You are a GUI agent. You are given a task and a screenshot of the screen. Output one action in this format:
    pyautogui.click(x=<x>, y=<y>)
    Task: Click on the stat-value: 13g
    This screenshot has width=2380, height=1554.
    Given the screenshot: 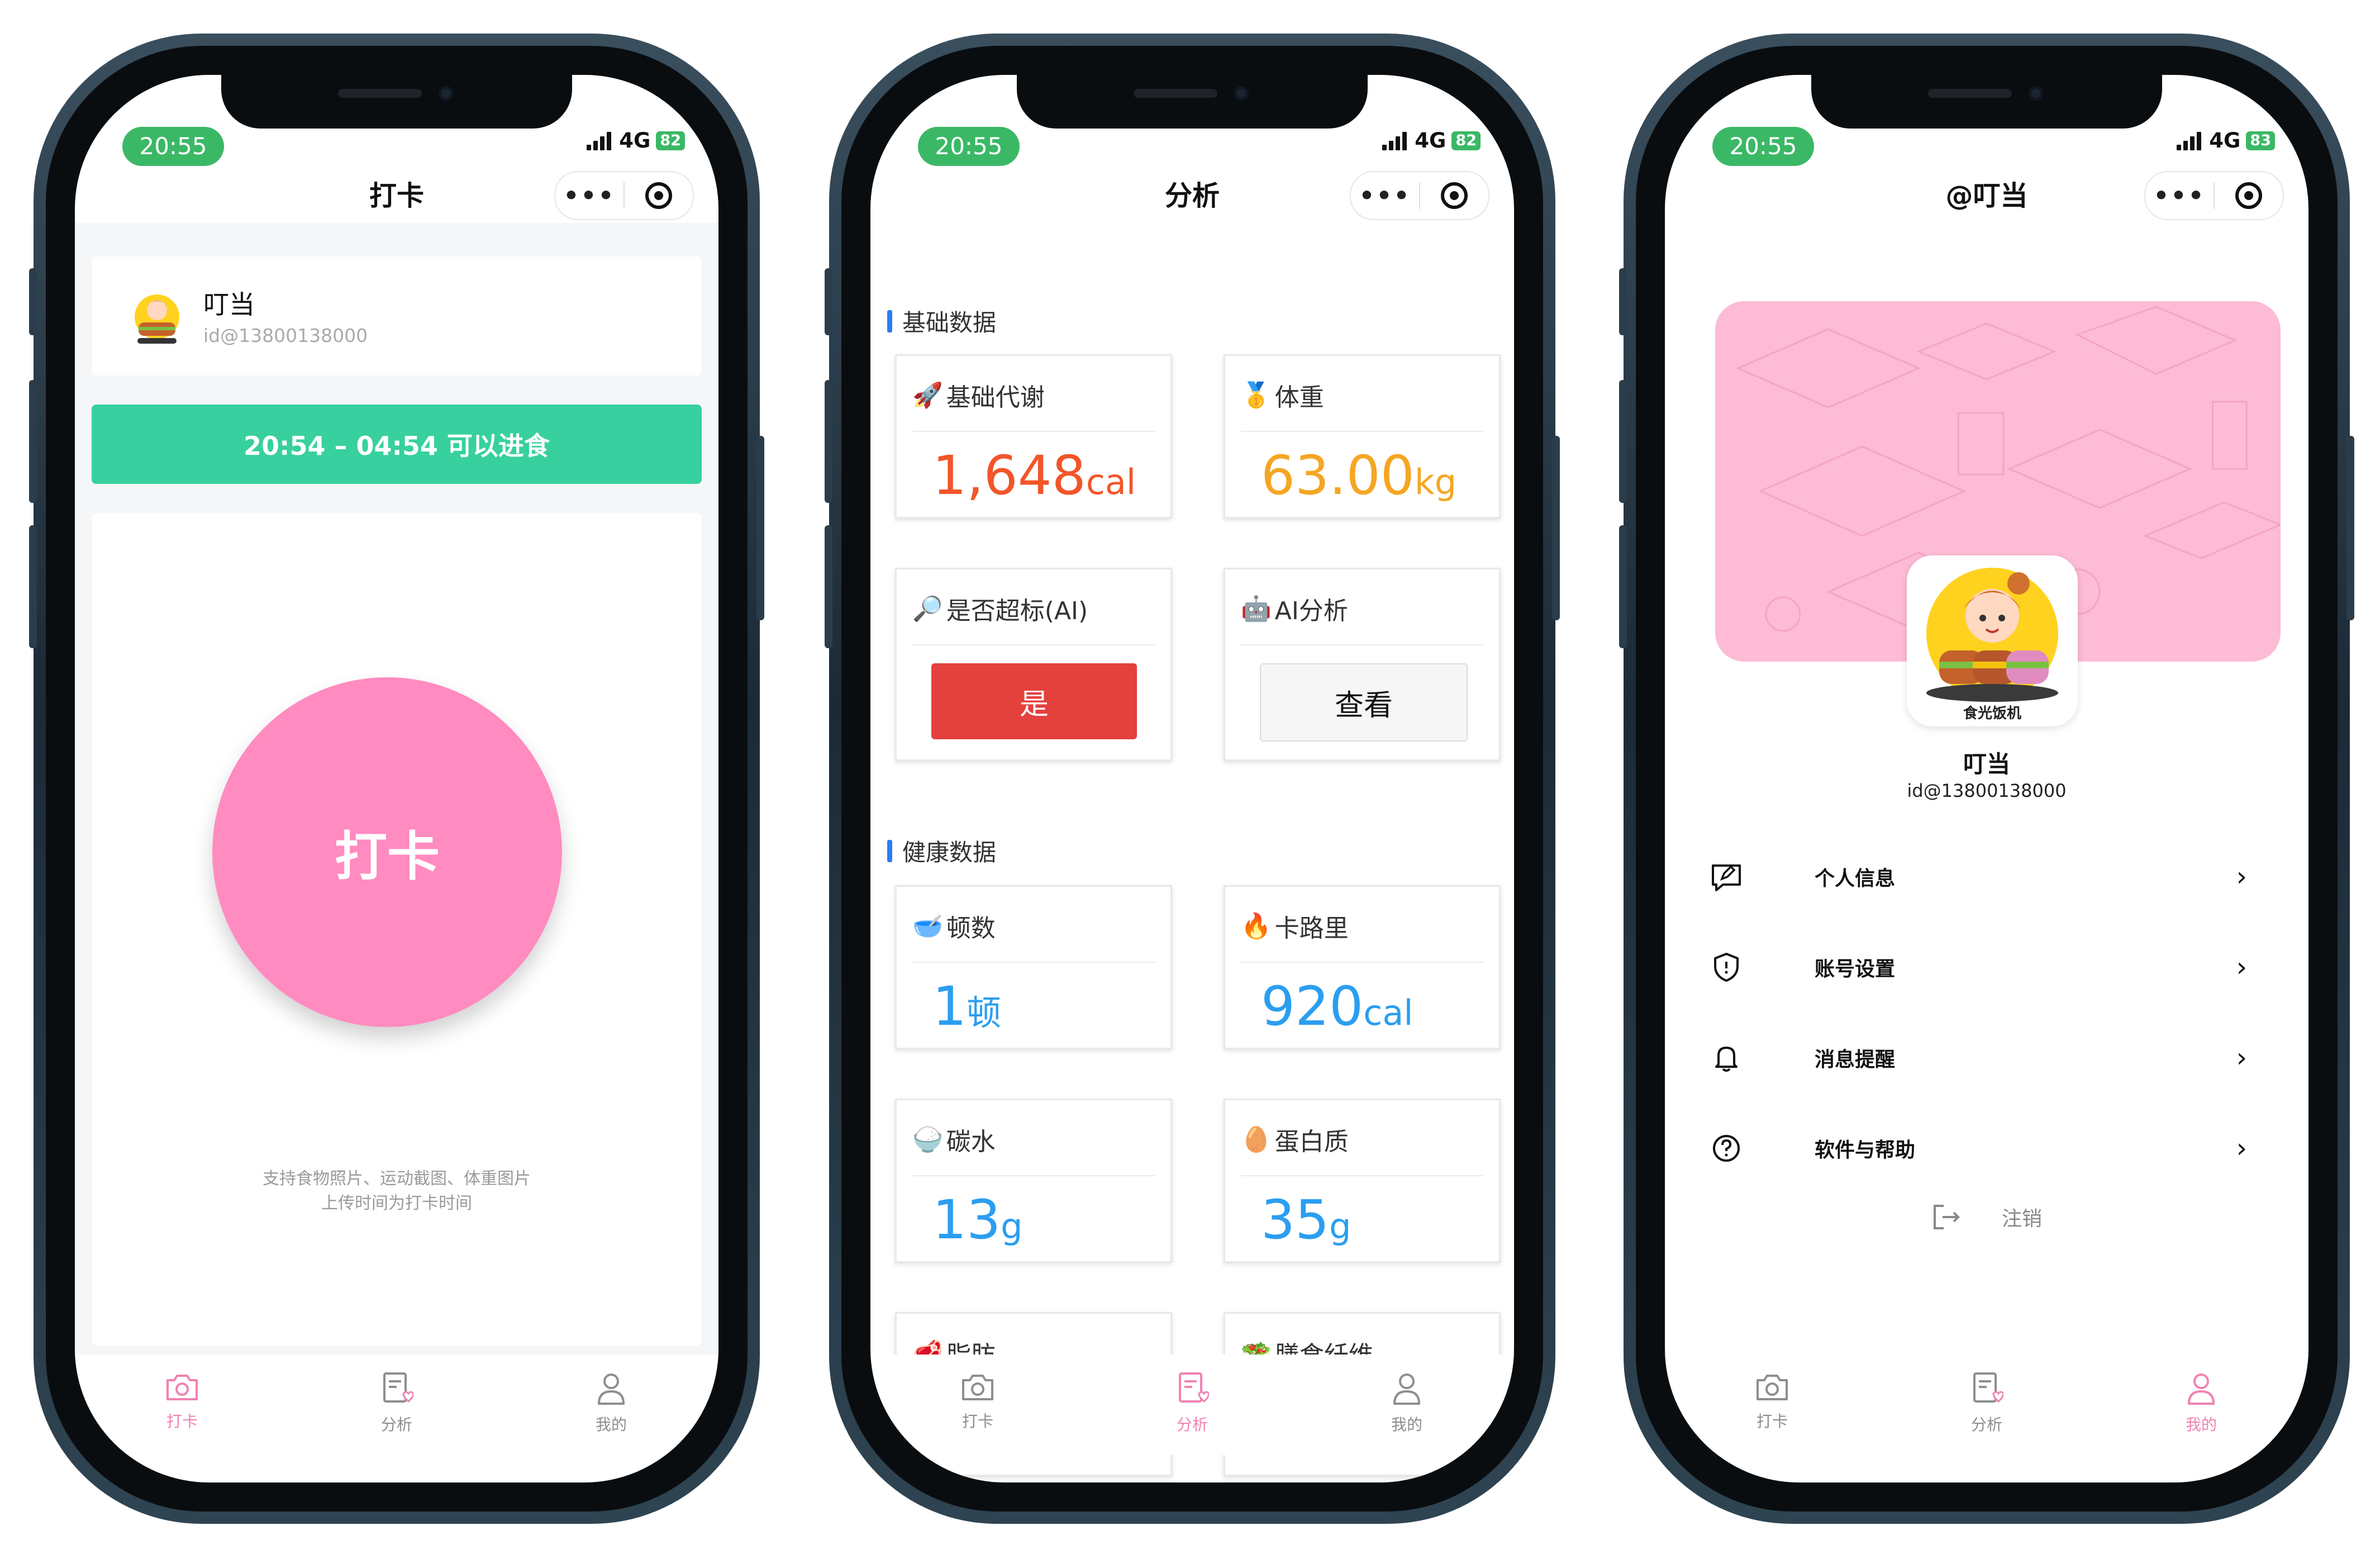 What is the action you would take?
    pyautogui.click(x=977, y=1220)
    